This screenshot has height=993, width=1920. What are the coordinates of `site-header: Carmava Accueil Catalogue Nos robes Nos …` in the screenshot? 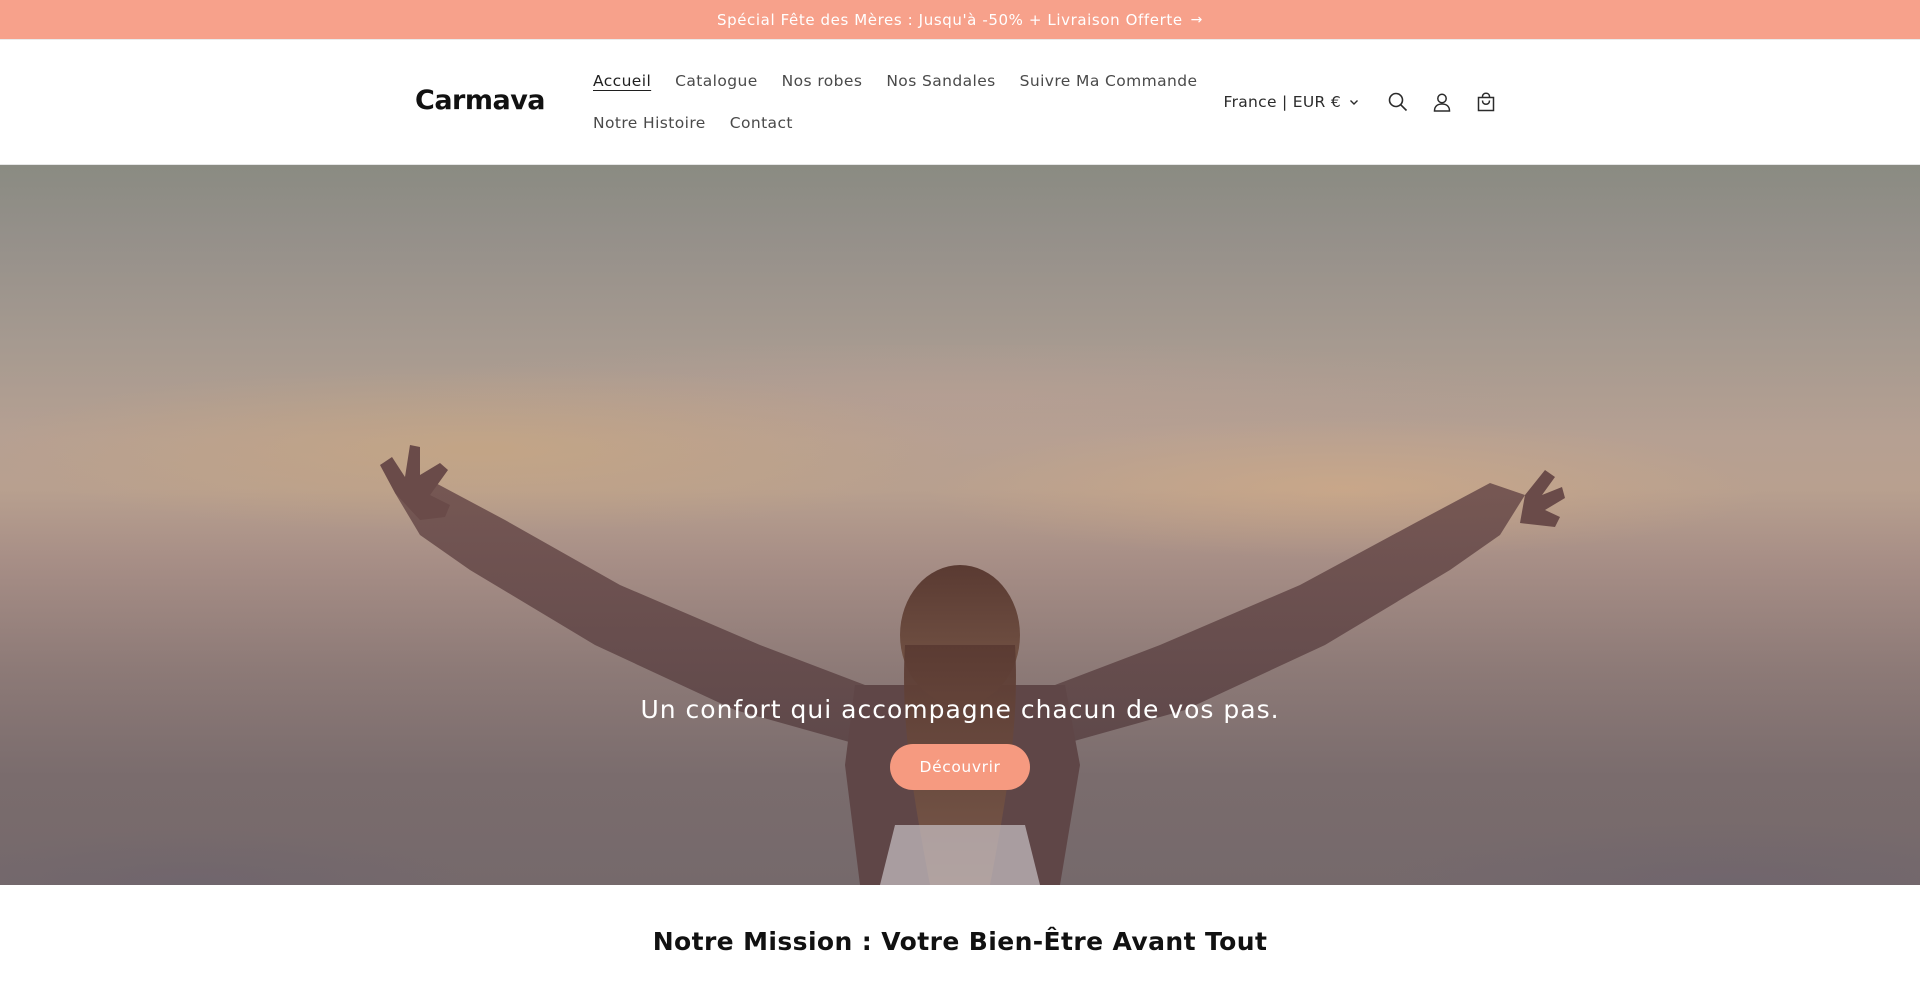 It's located at (960, 102).